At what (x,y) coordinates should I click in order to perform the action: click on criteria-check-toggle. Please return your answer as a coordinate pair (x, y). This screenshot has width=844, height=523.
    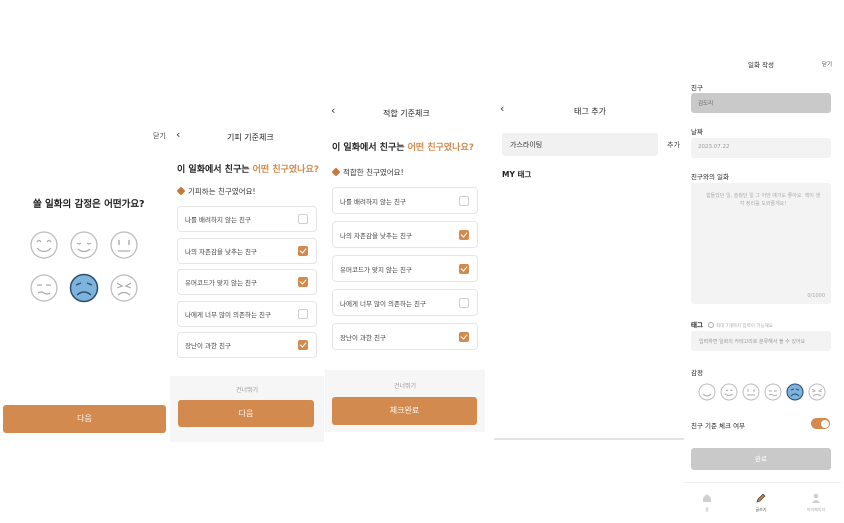
    Looking at the image, I should click on (820, 423).